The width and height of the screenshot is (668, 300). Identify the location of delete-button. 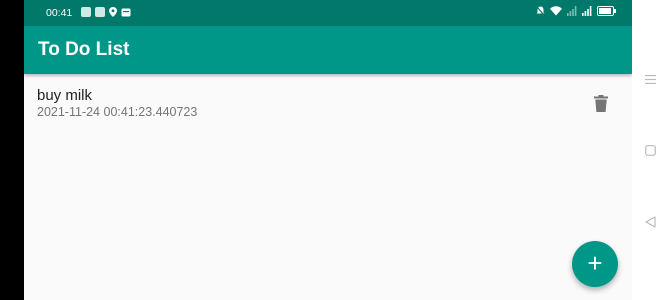
(601, 103).